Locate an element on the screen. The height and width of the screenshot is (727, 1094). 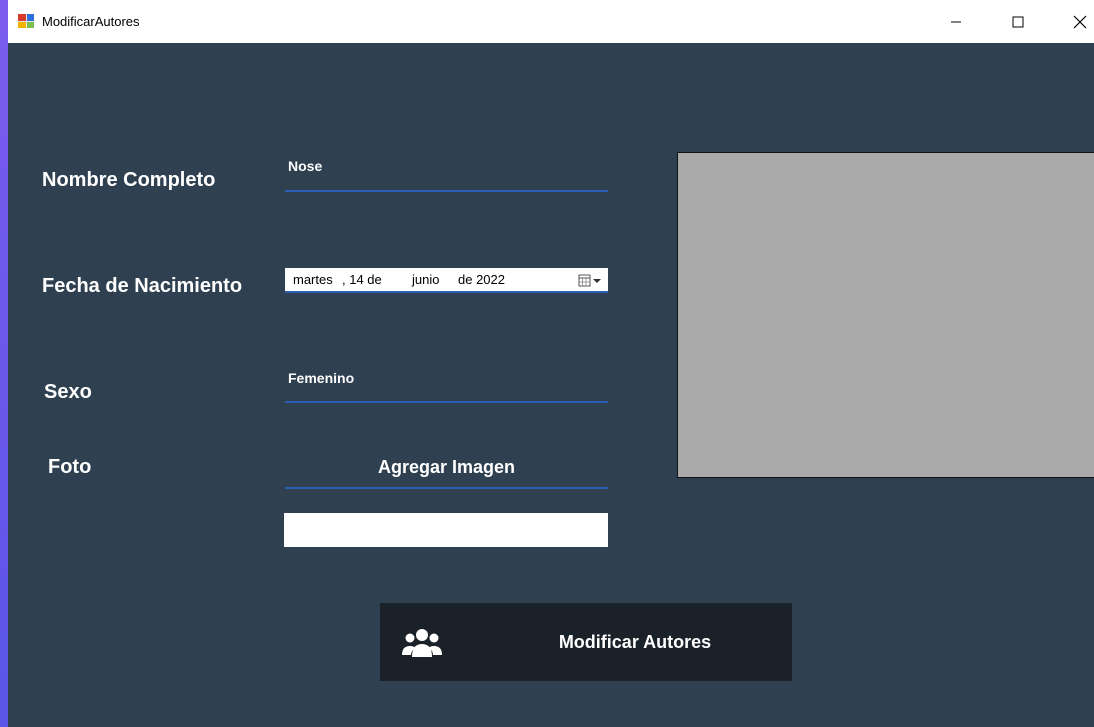
close-button is located at coordinates (1075, 21).